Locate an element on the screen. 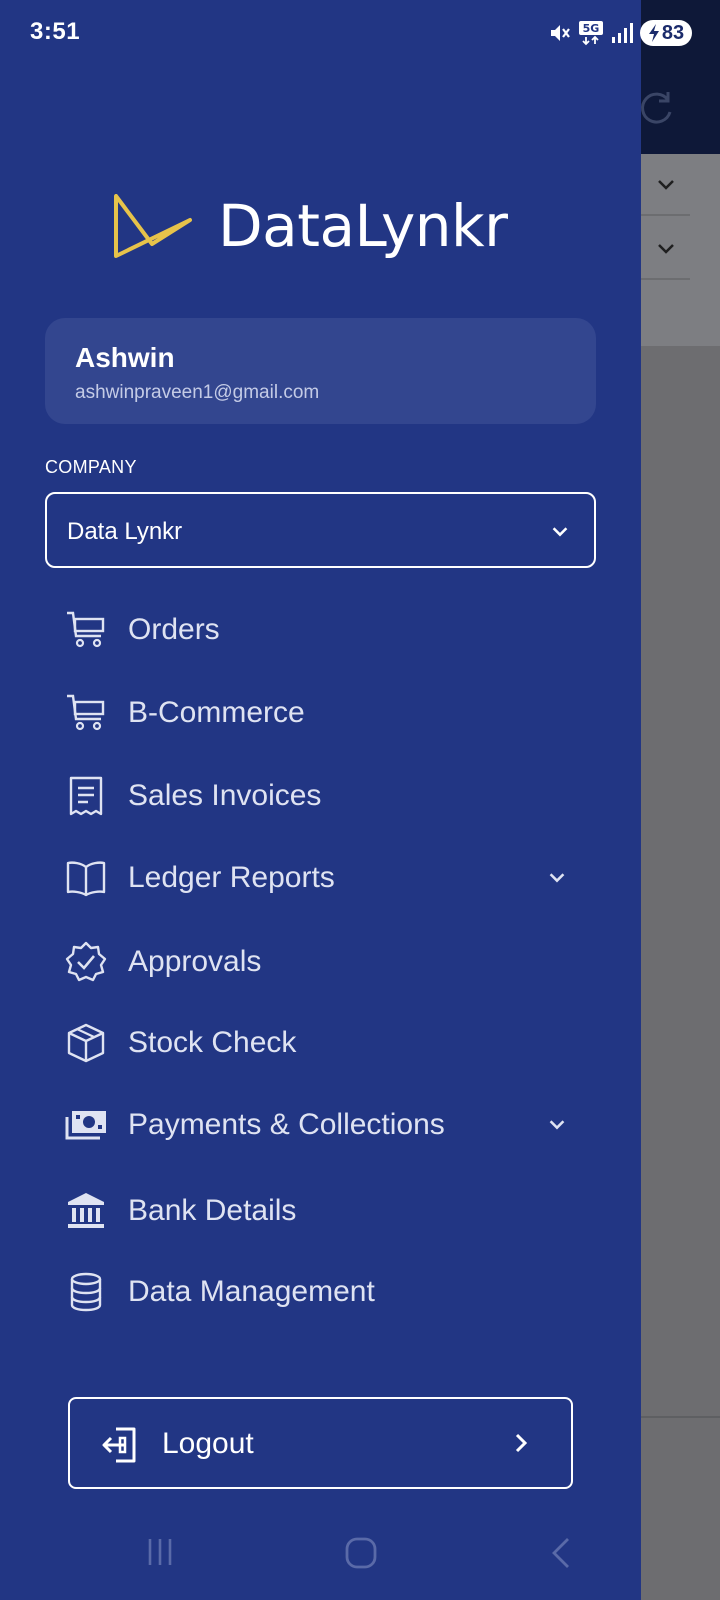 The height and width of the screenshot is (1600, 720). refresh-icon is located at coordinates (656, 110).